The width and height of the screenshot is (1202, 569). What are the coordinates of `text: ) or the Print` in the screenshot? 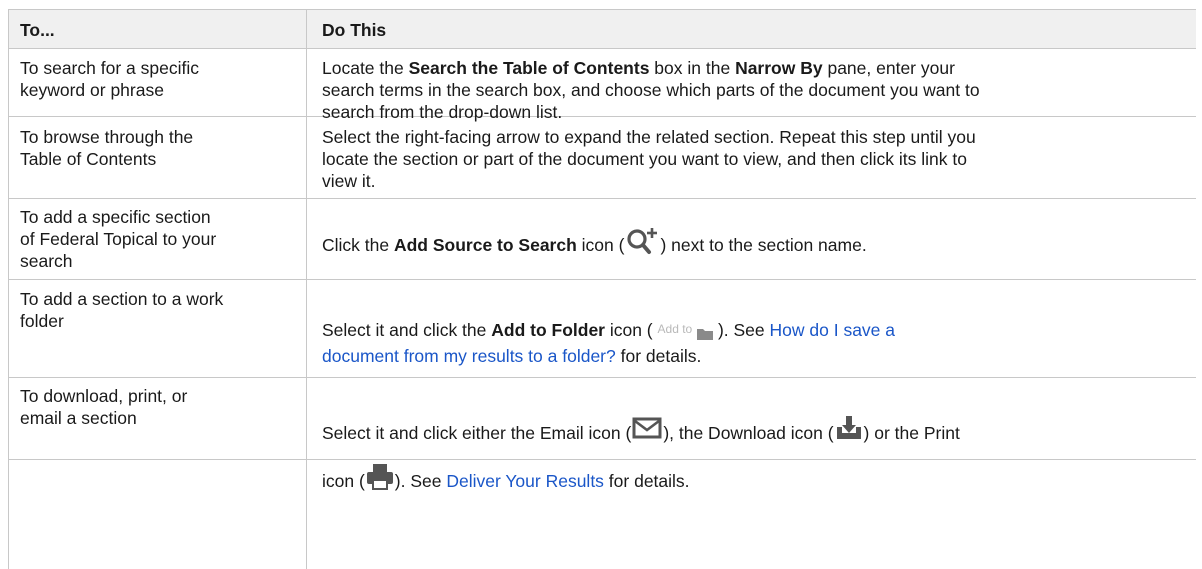 It's located at (911, 433).